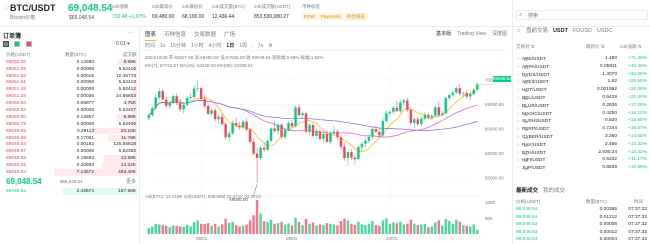 Image resolution: width=650 pixels, height=244 pixels. What do you see at coordinates (581, 153) in the screenshot?
I see `market-row: ☆ ETH/USDT 5x 2,530.34 +12.42%` at bounding box center [581, 153].